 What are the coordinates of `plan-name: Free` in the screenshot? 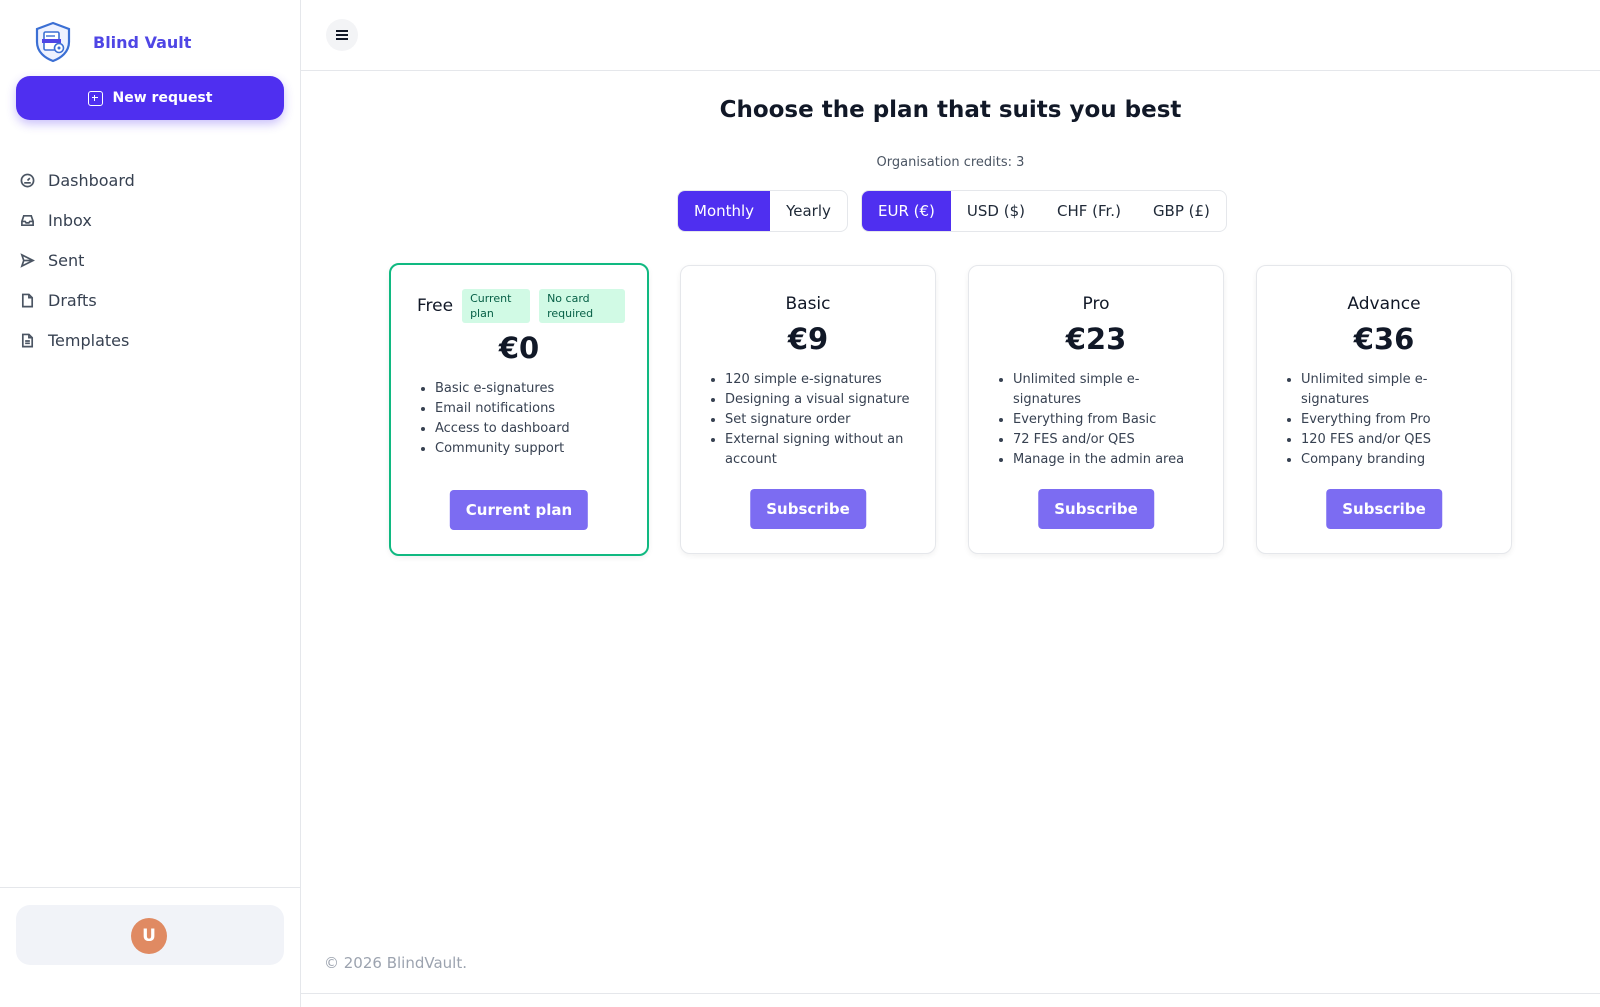 It's located at (435, 306).